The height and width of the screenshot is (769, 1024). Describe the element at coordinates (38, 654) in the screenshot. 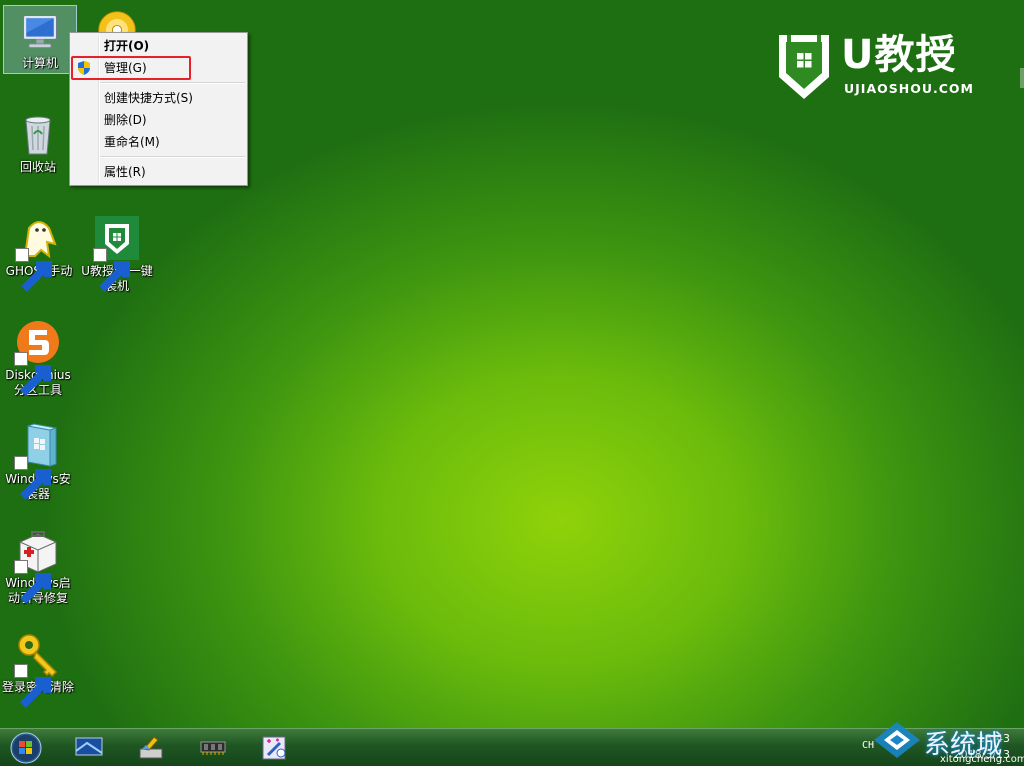

I see `key-icon` at that location.